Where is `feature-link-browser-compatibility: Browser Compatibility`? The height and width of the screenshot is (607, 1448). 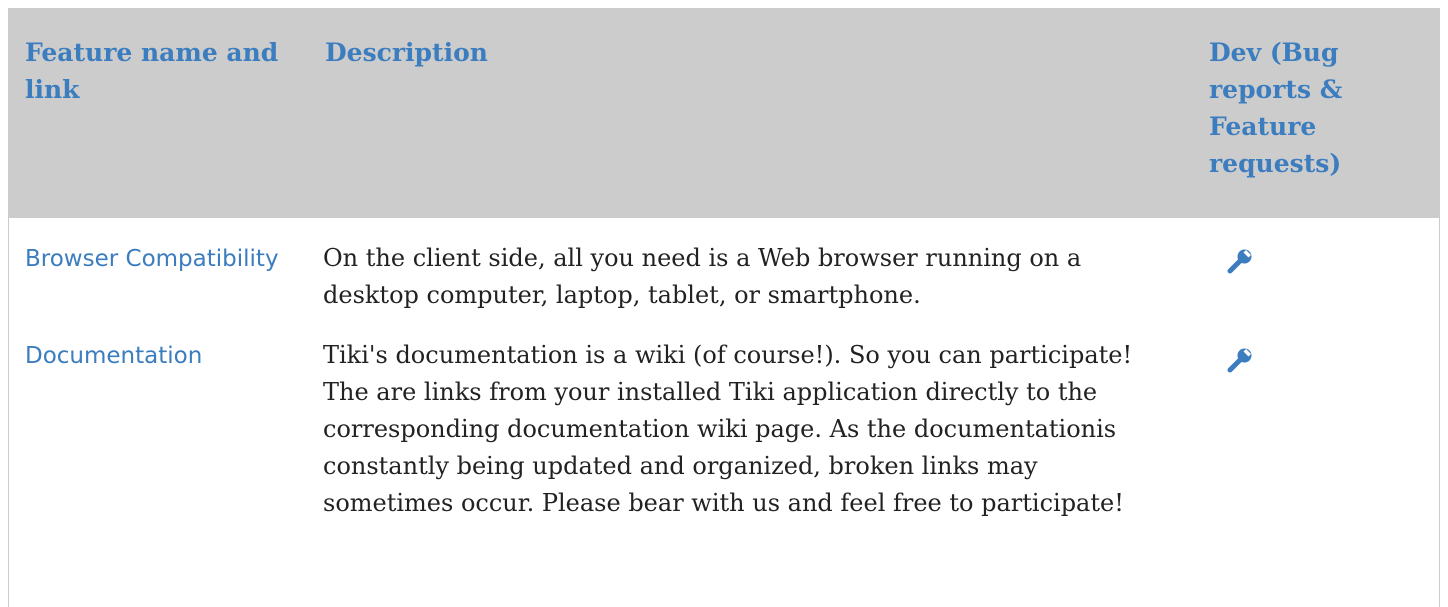 feature-link-browser-compatibility: Browser Compatibility is located at coordinates (152, 259).